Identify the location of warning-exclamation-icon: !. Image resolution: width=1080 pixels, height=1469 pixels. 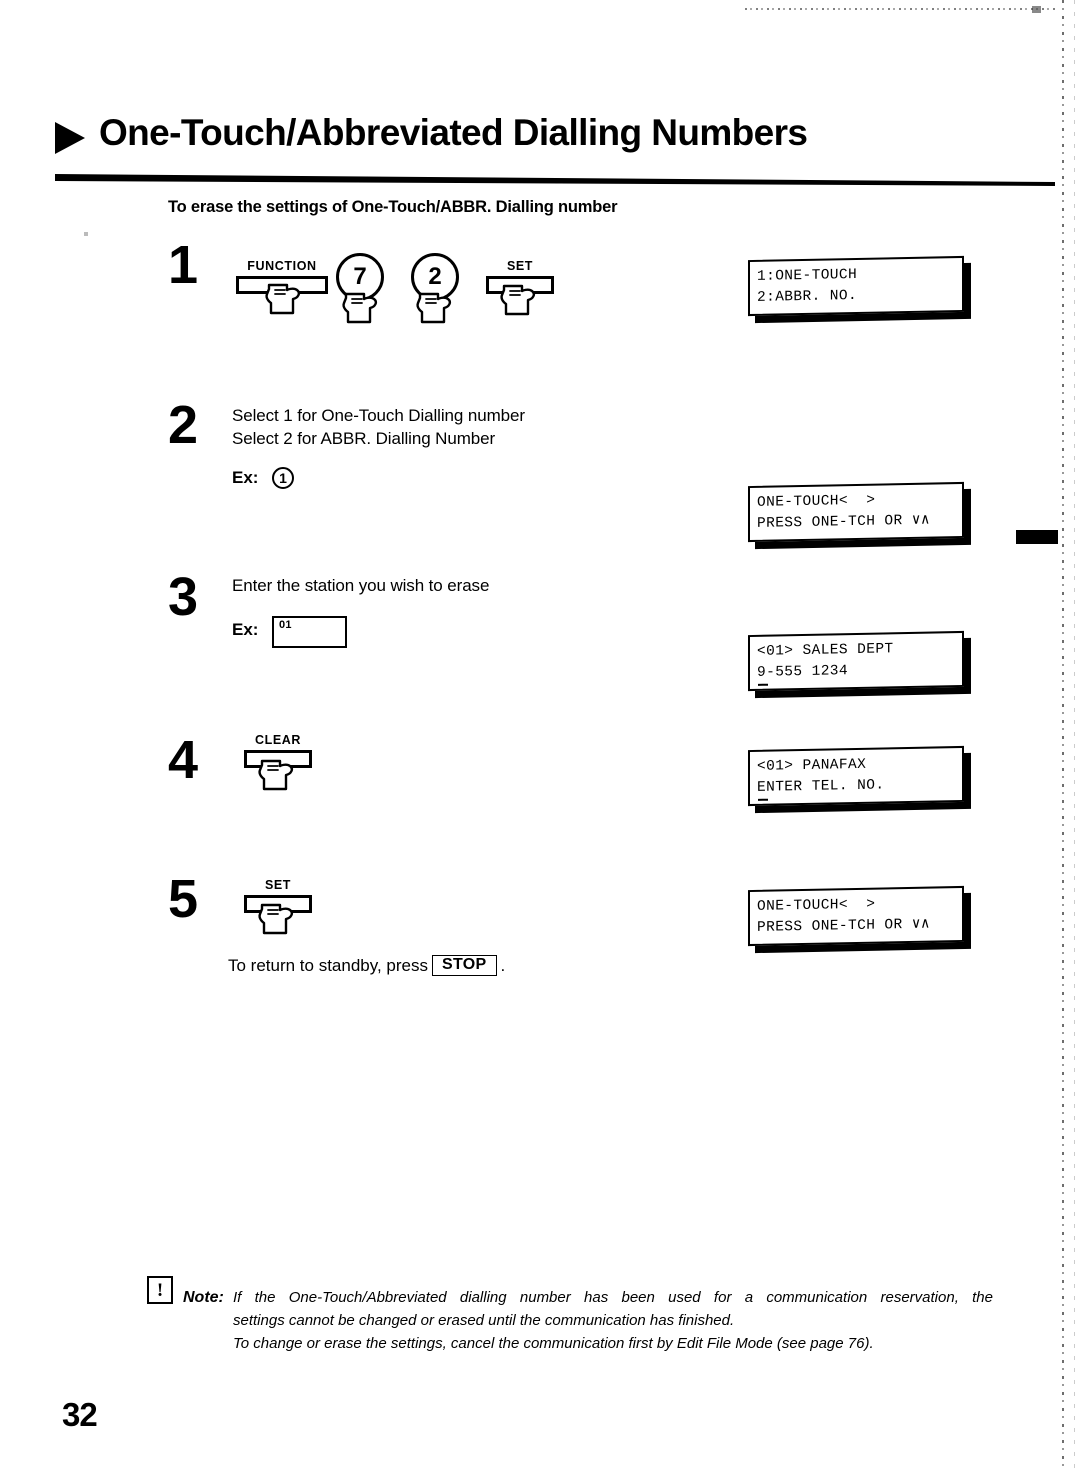
(160, 1290).